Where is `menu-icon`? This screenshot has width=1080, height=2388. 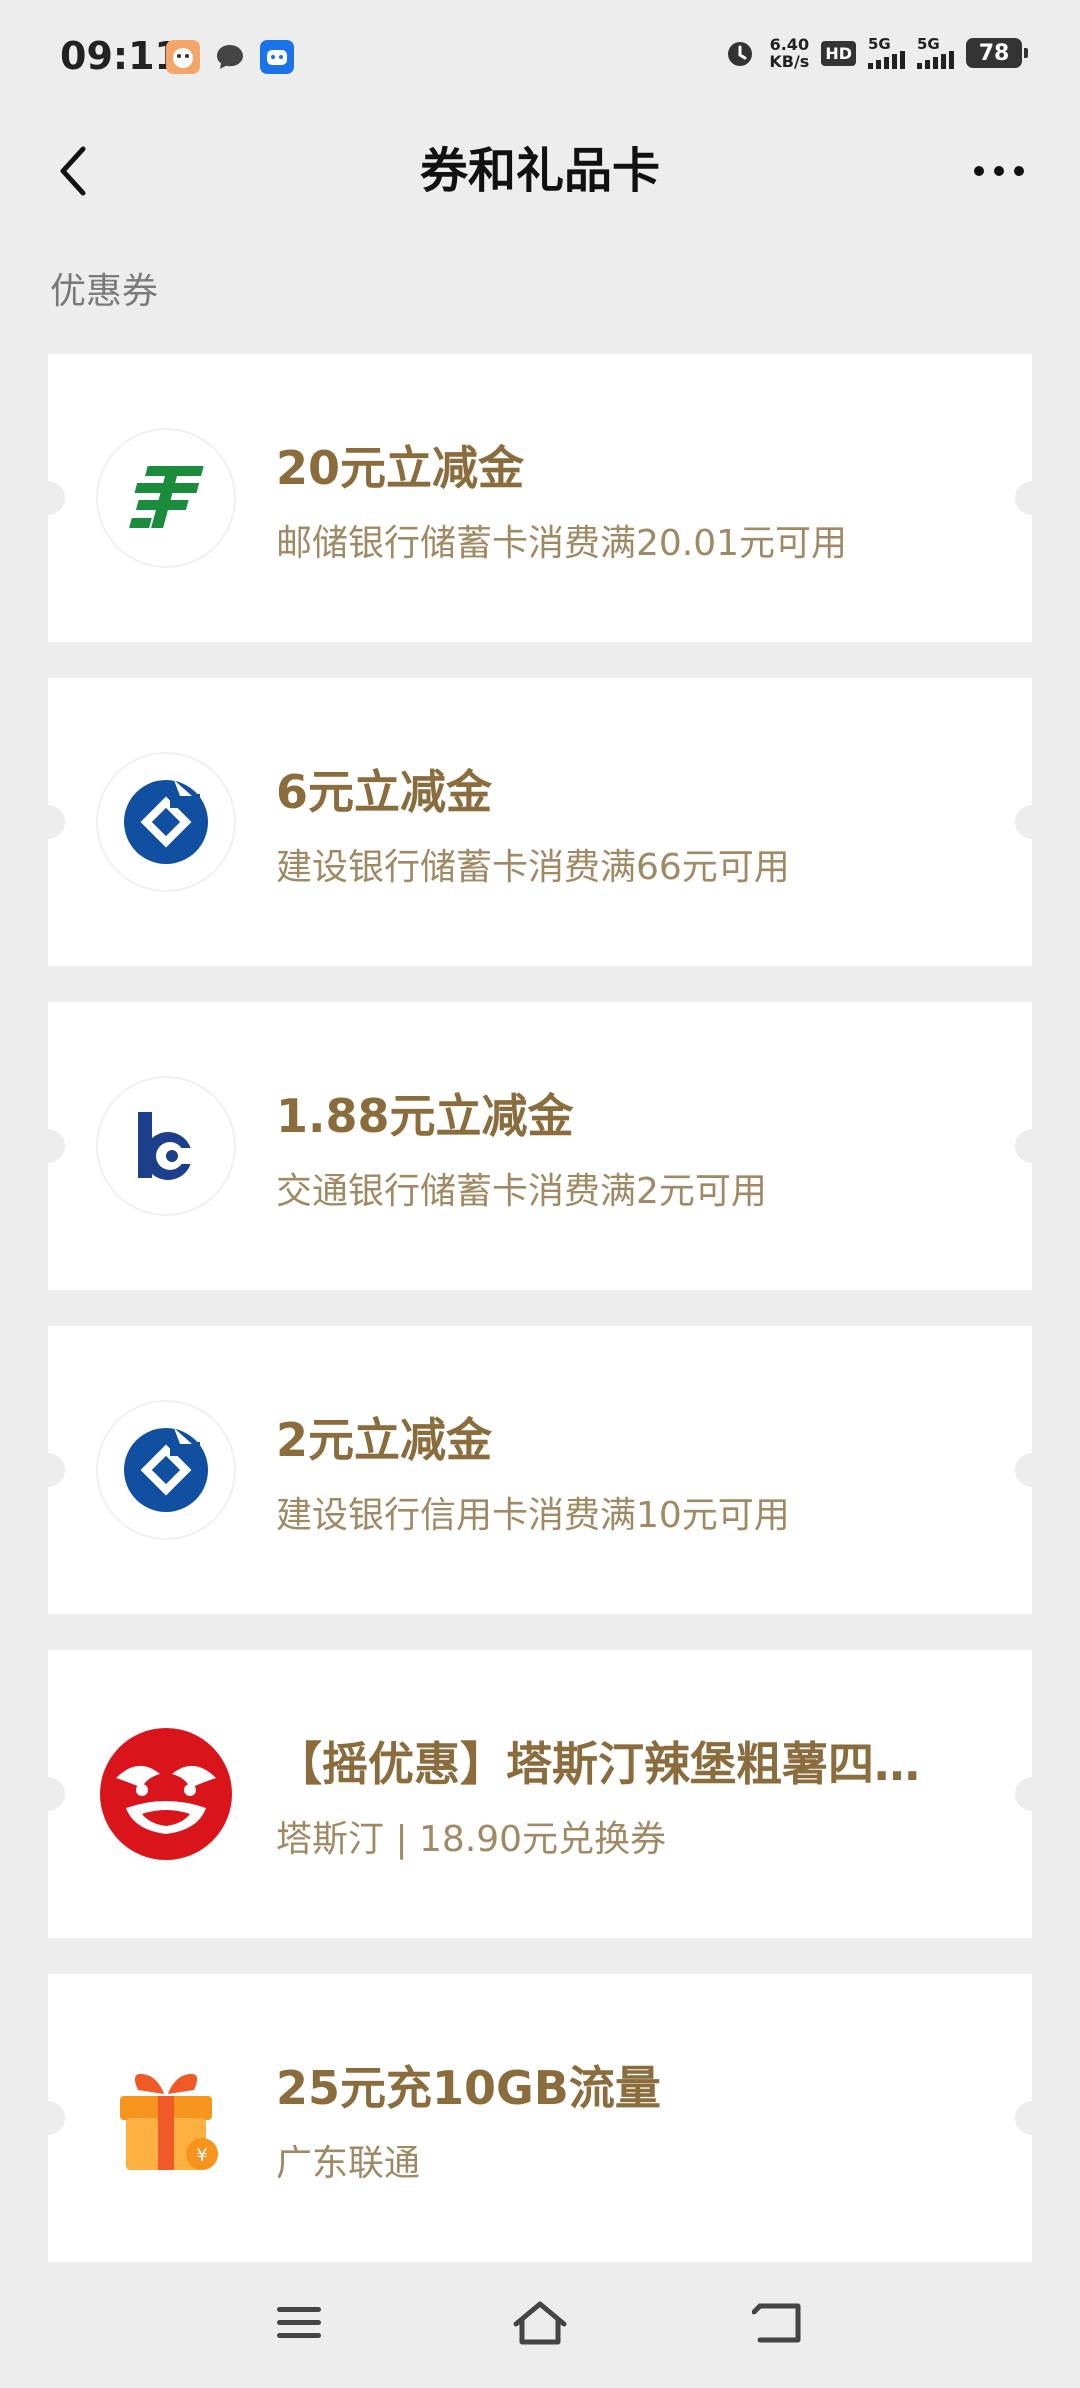
menu-icon is located at coordinates (299, 2322).